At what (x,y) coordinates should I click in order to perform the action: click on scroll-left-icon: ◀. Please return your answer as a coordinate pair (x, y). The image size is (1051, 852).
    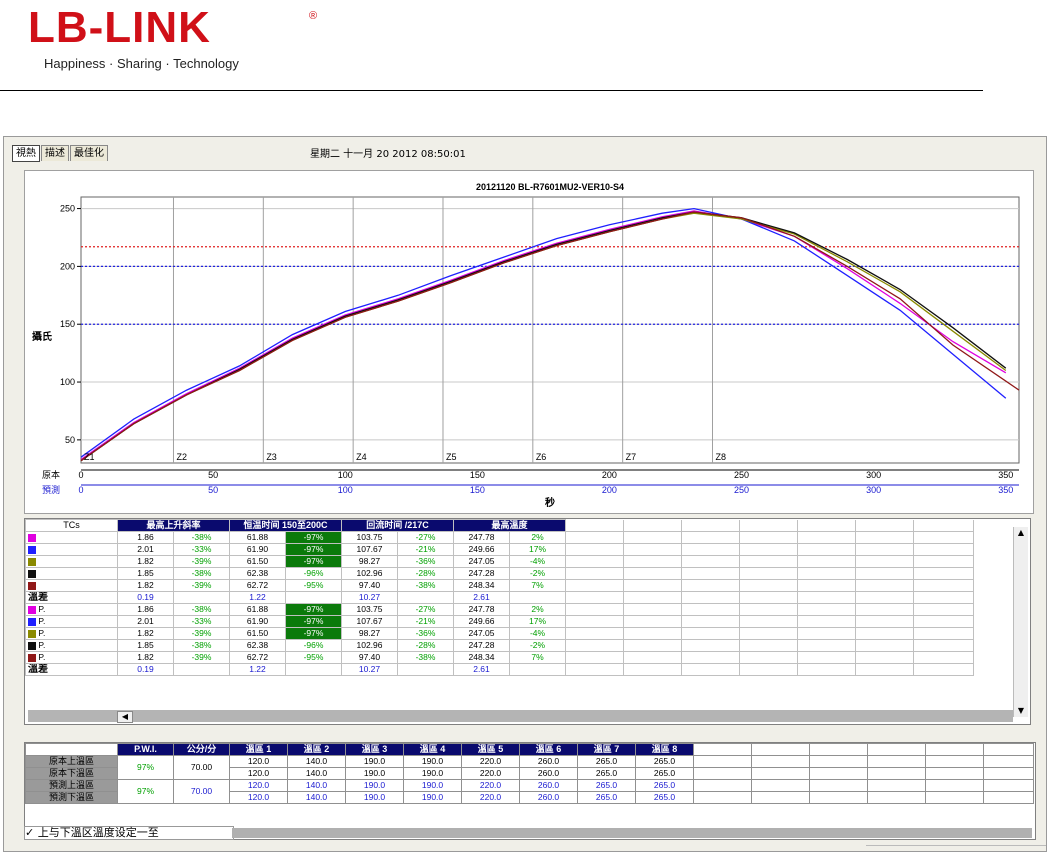
    Looking at the image, I should click on (125, 717).